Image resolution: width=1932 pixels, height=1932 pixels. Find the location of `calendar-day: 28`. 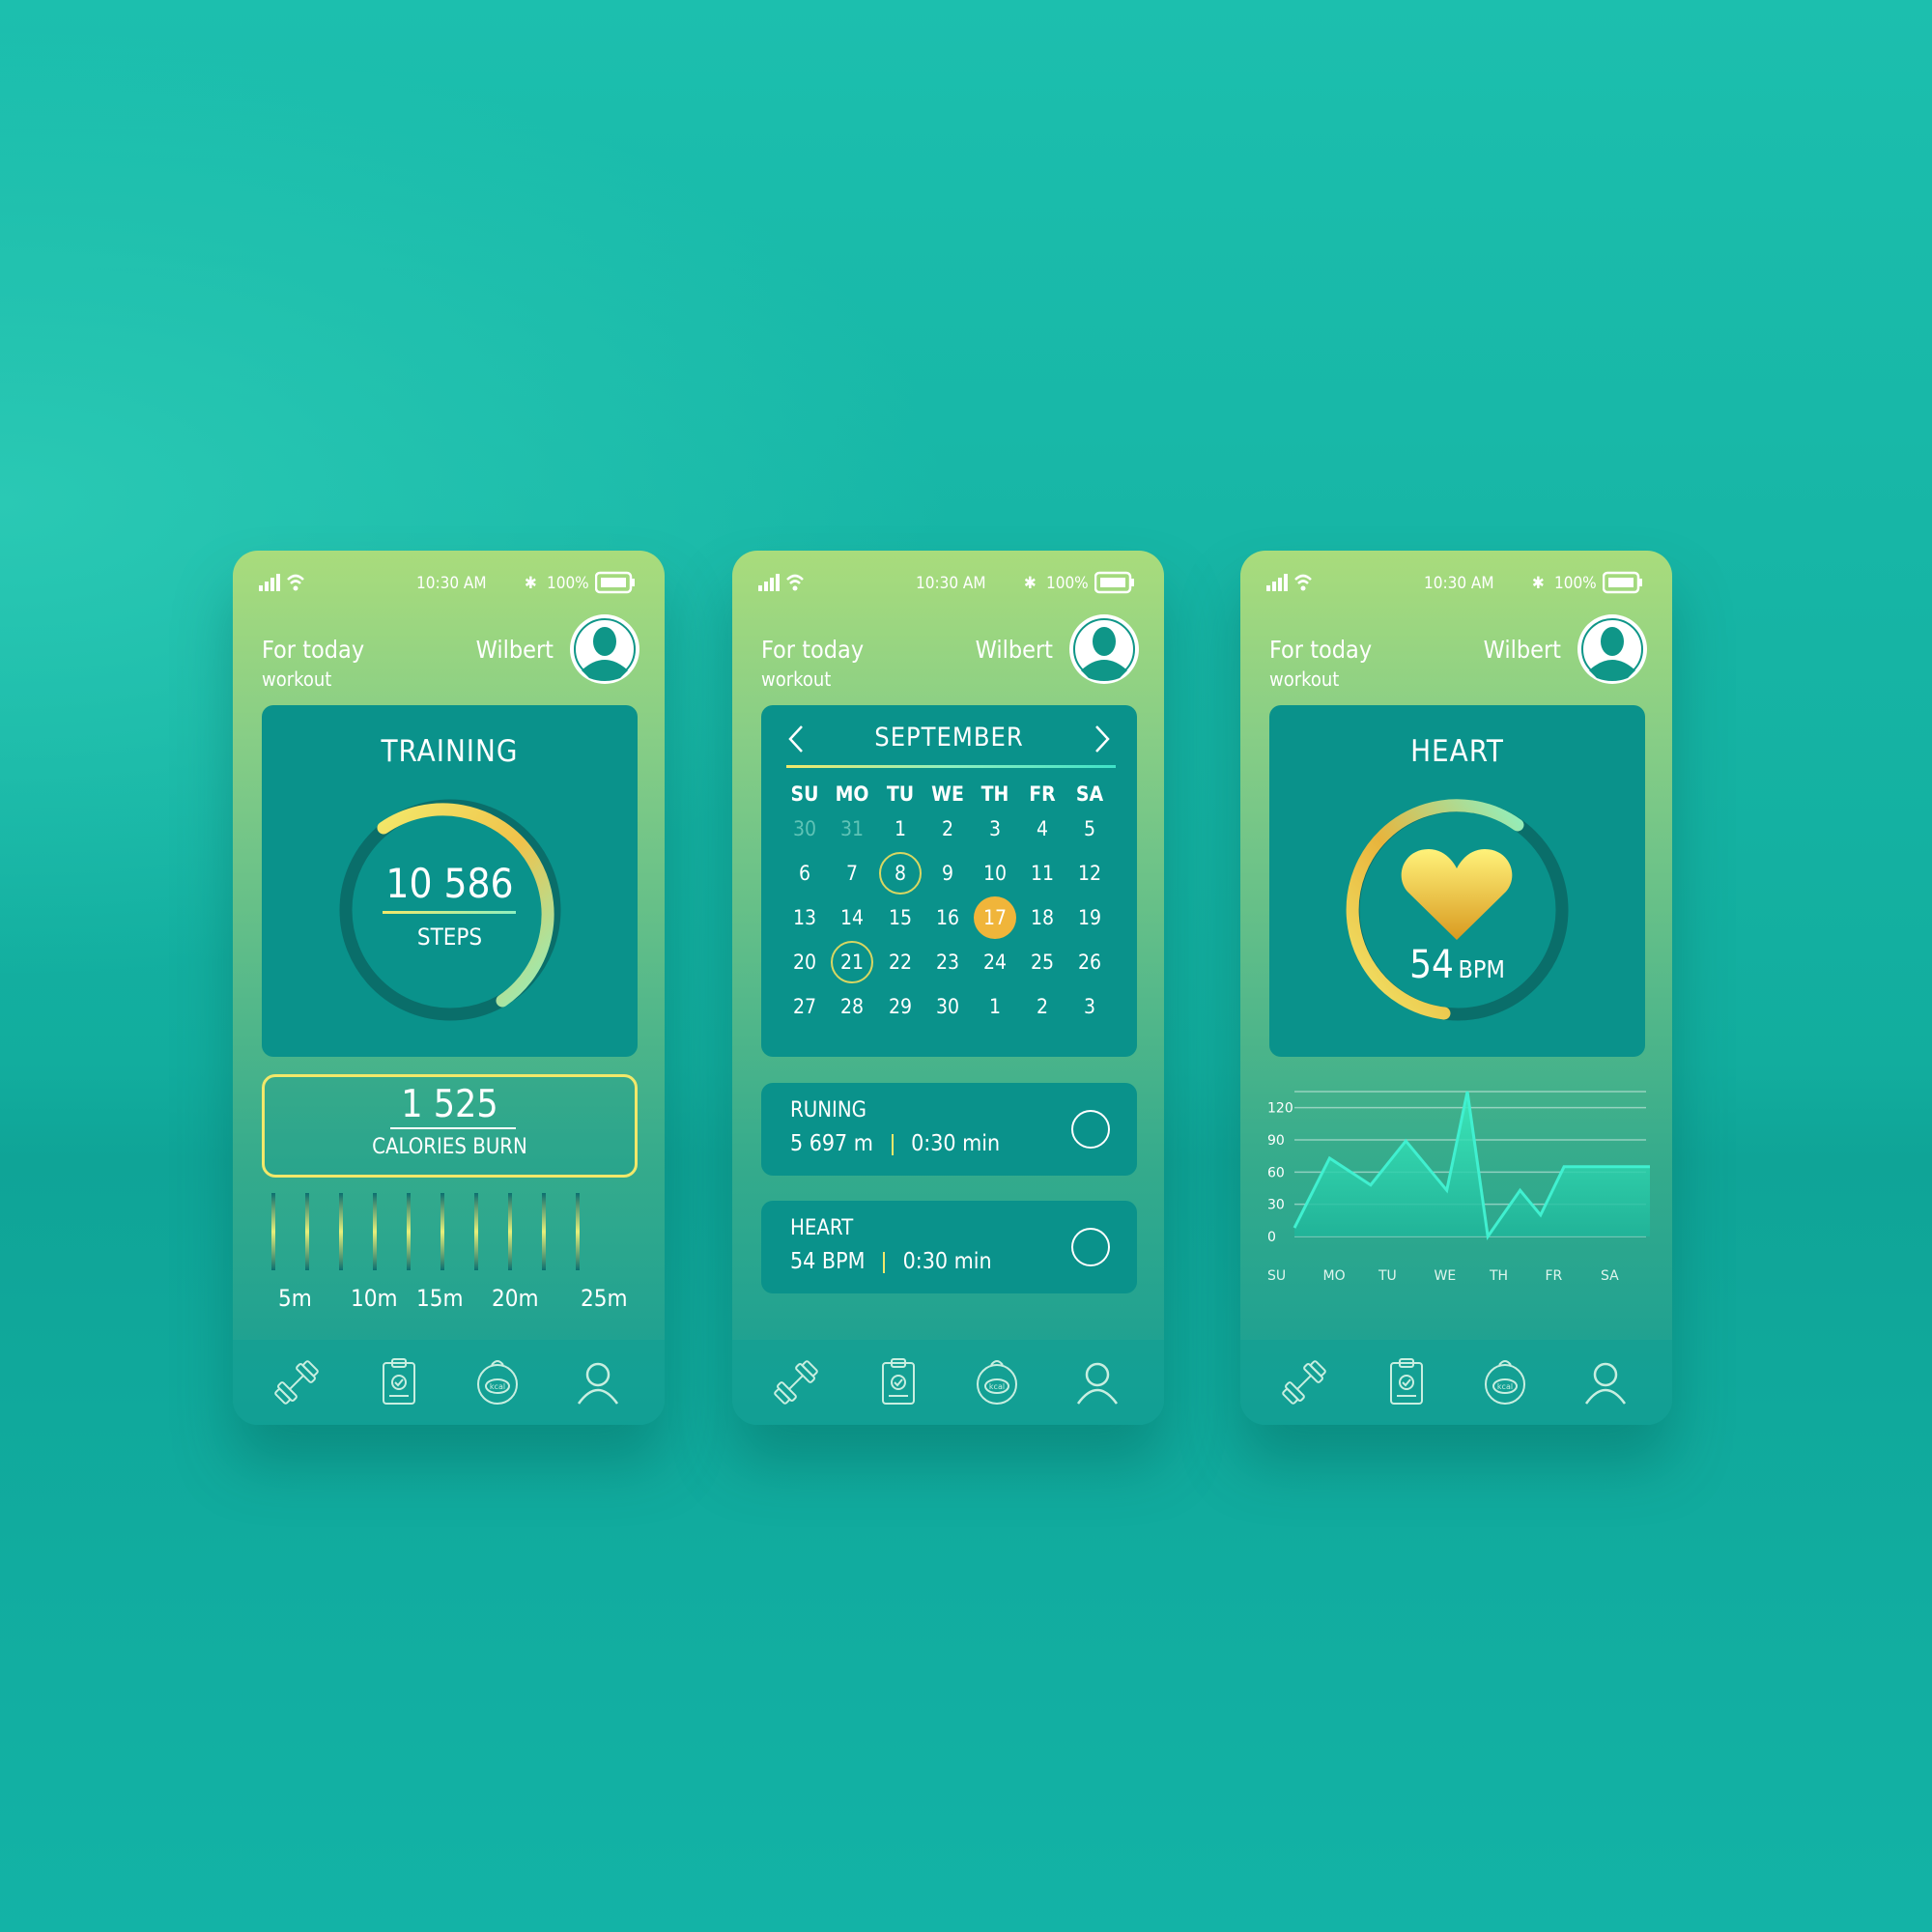

calendar-day: 28 is located at coordinates (852, 1006).